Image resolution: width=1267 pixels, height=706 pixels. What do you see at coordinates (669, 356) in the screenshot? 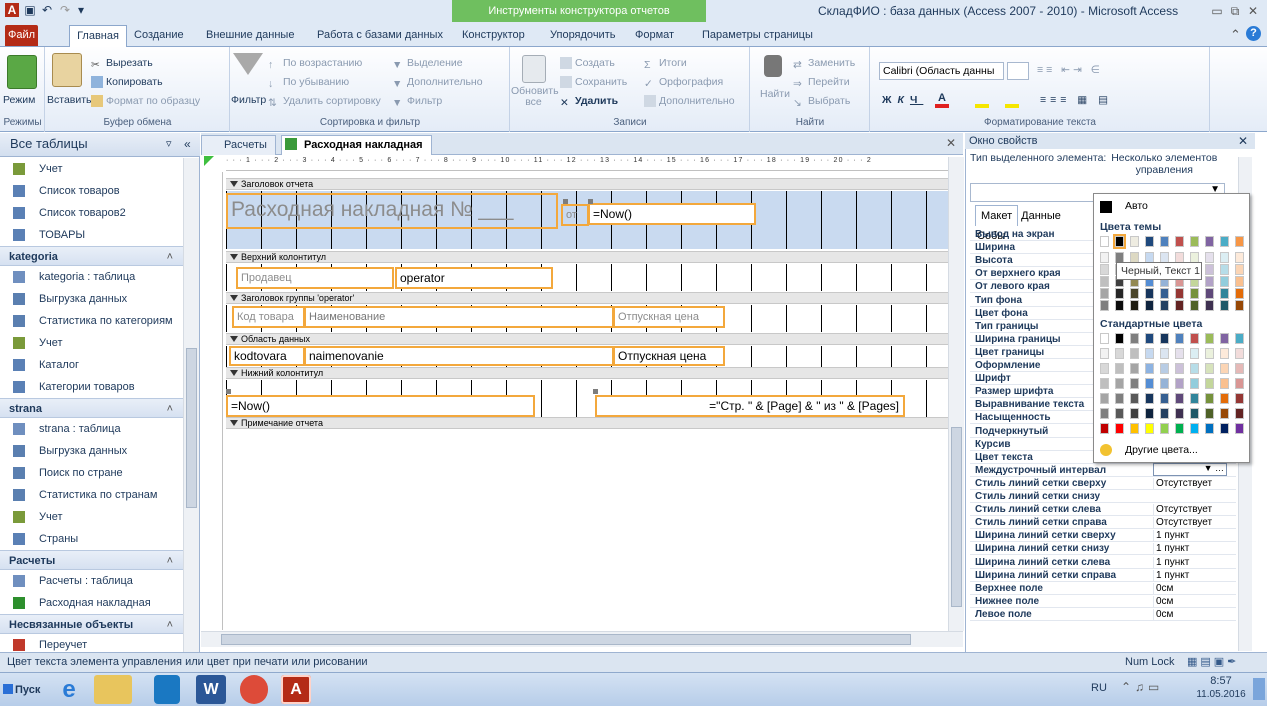
I see `price-field: Отпускная цена` at bounding box center [669, 356].